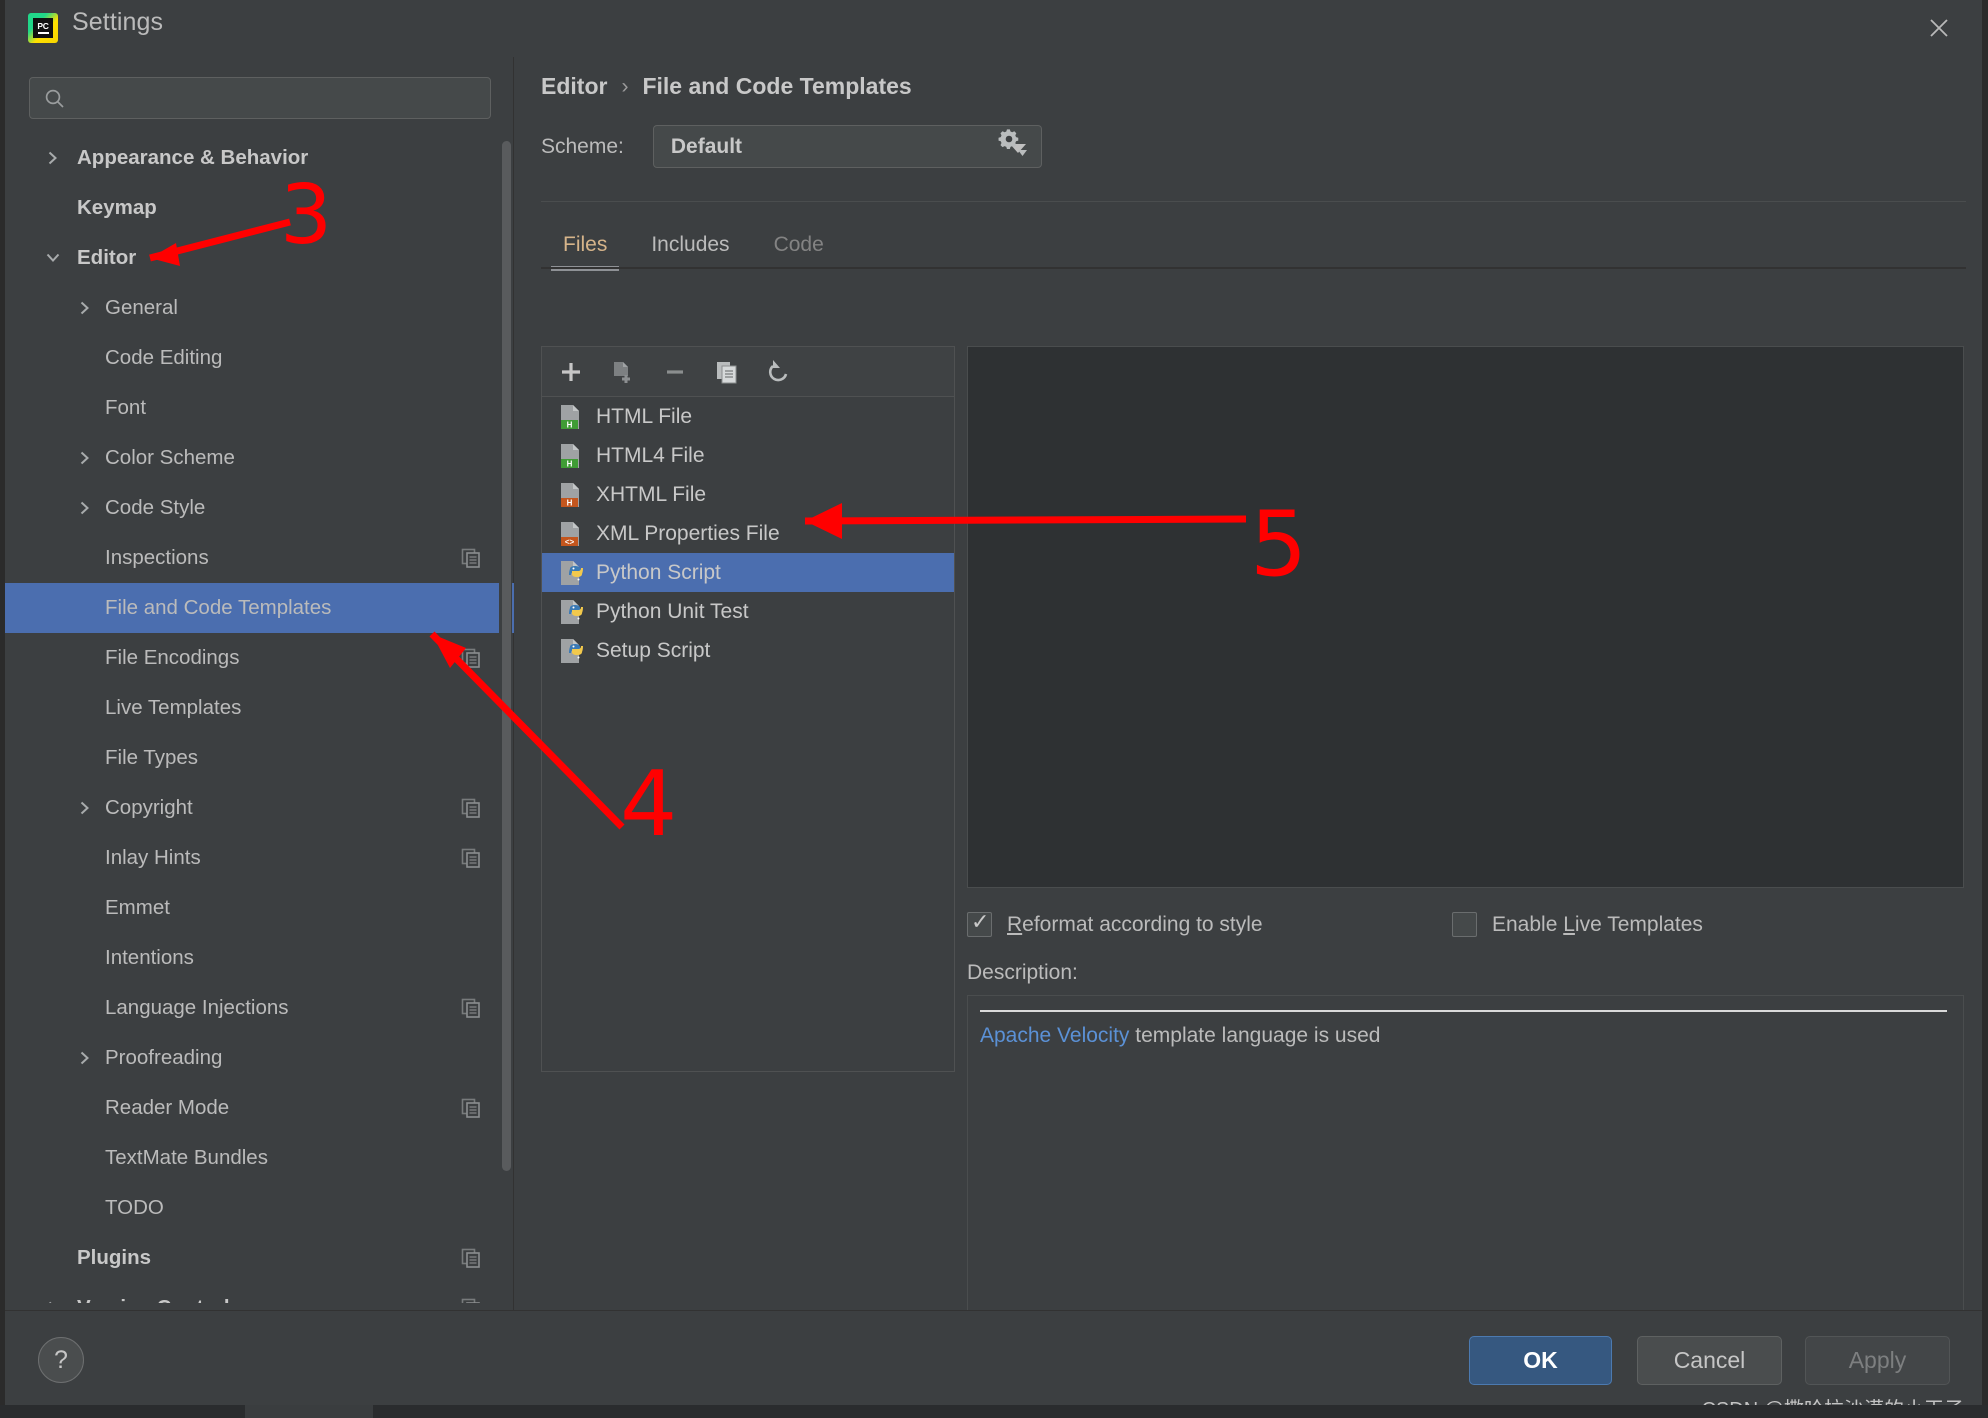  I want to click on create-child-template-button, so click(623, 372).